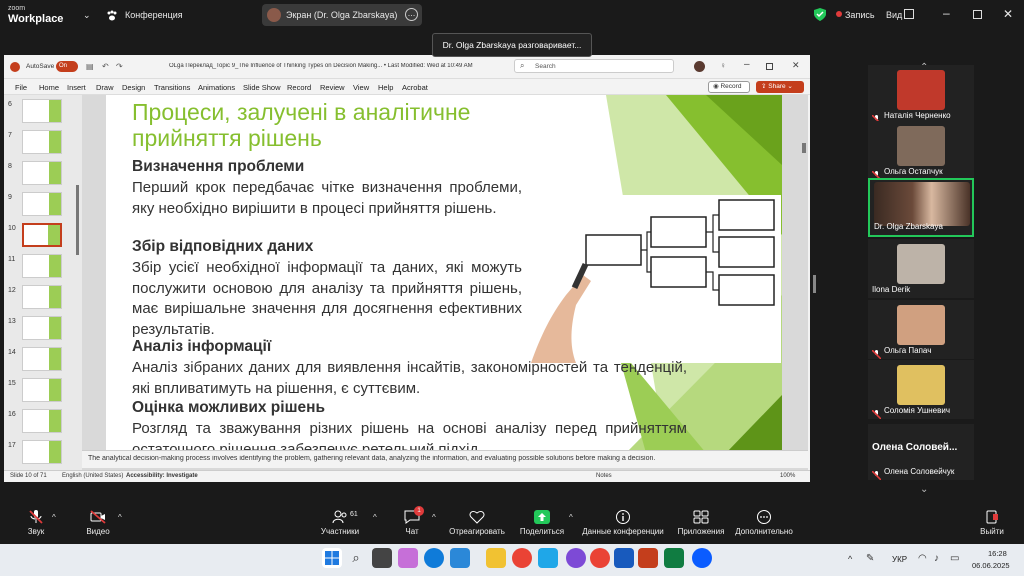 This screenshot has width=1024, height=576. Describe the element at coordinates (997, 553) in the screenshot. I see `clock-time: 16:28` at that location.